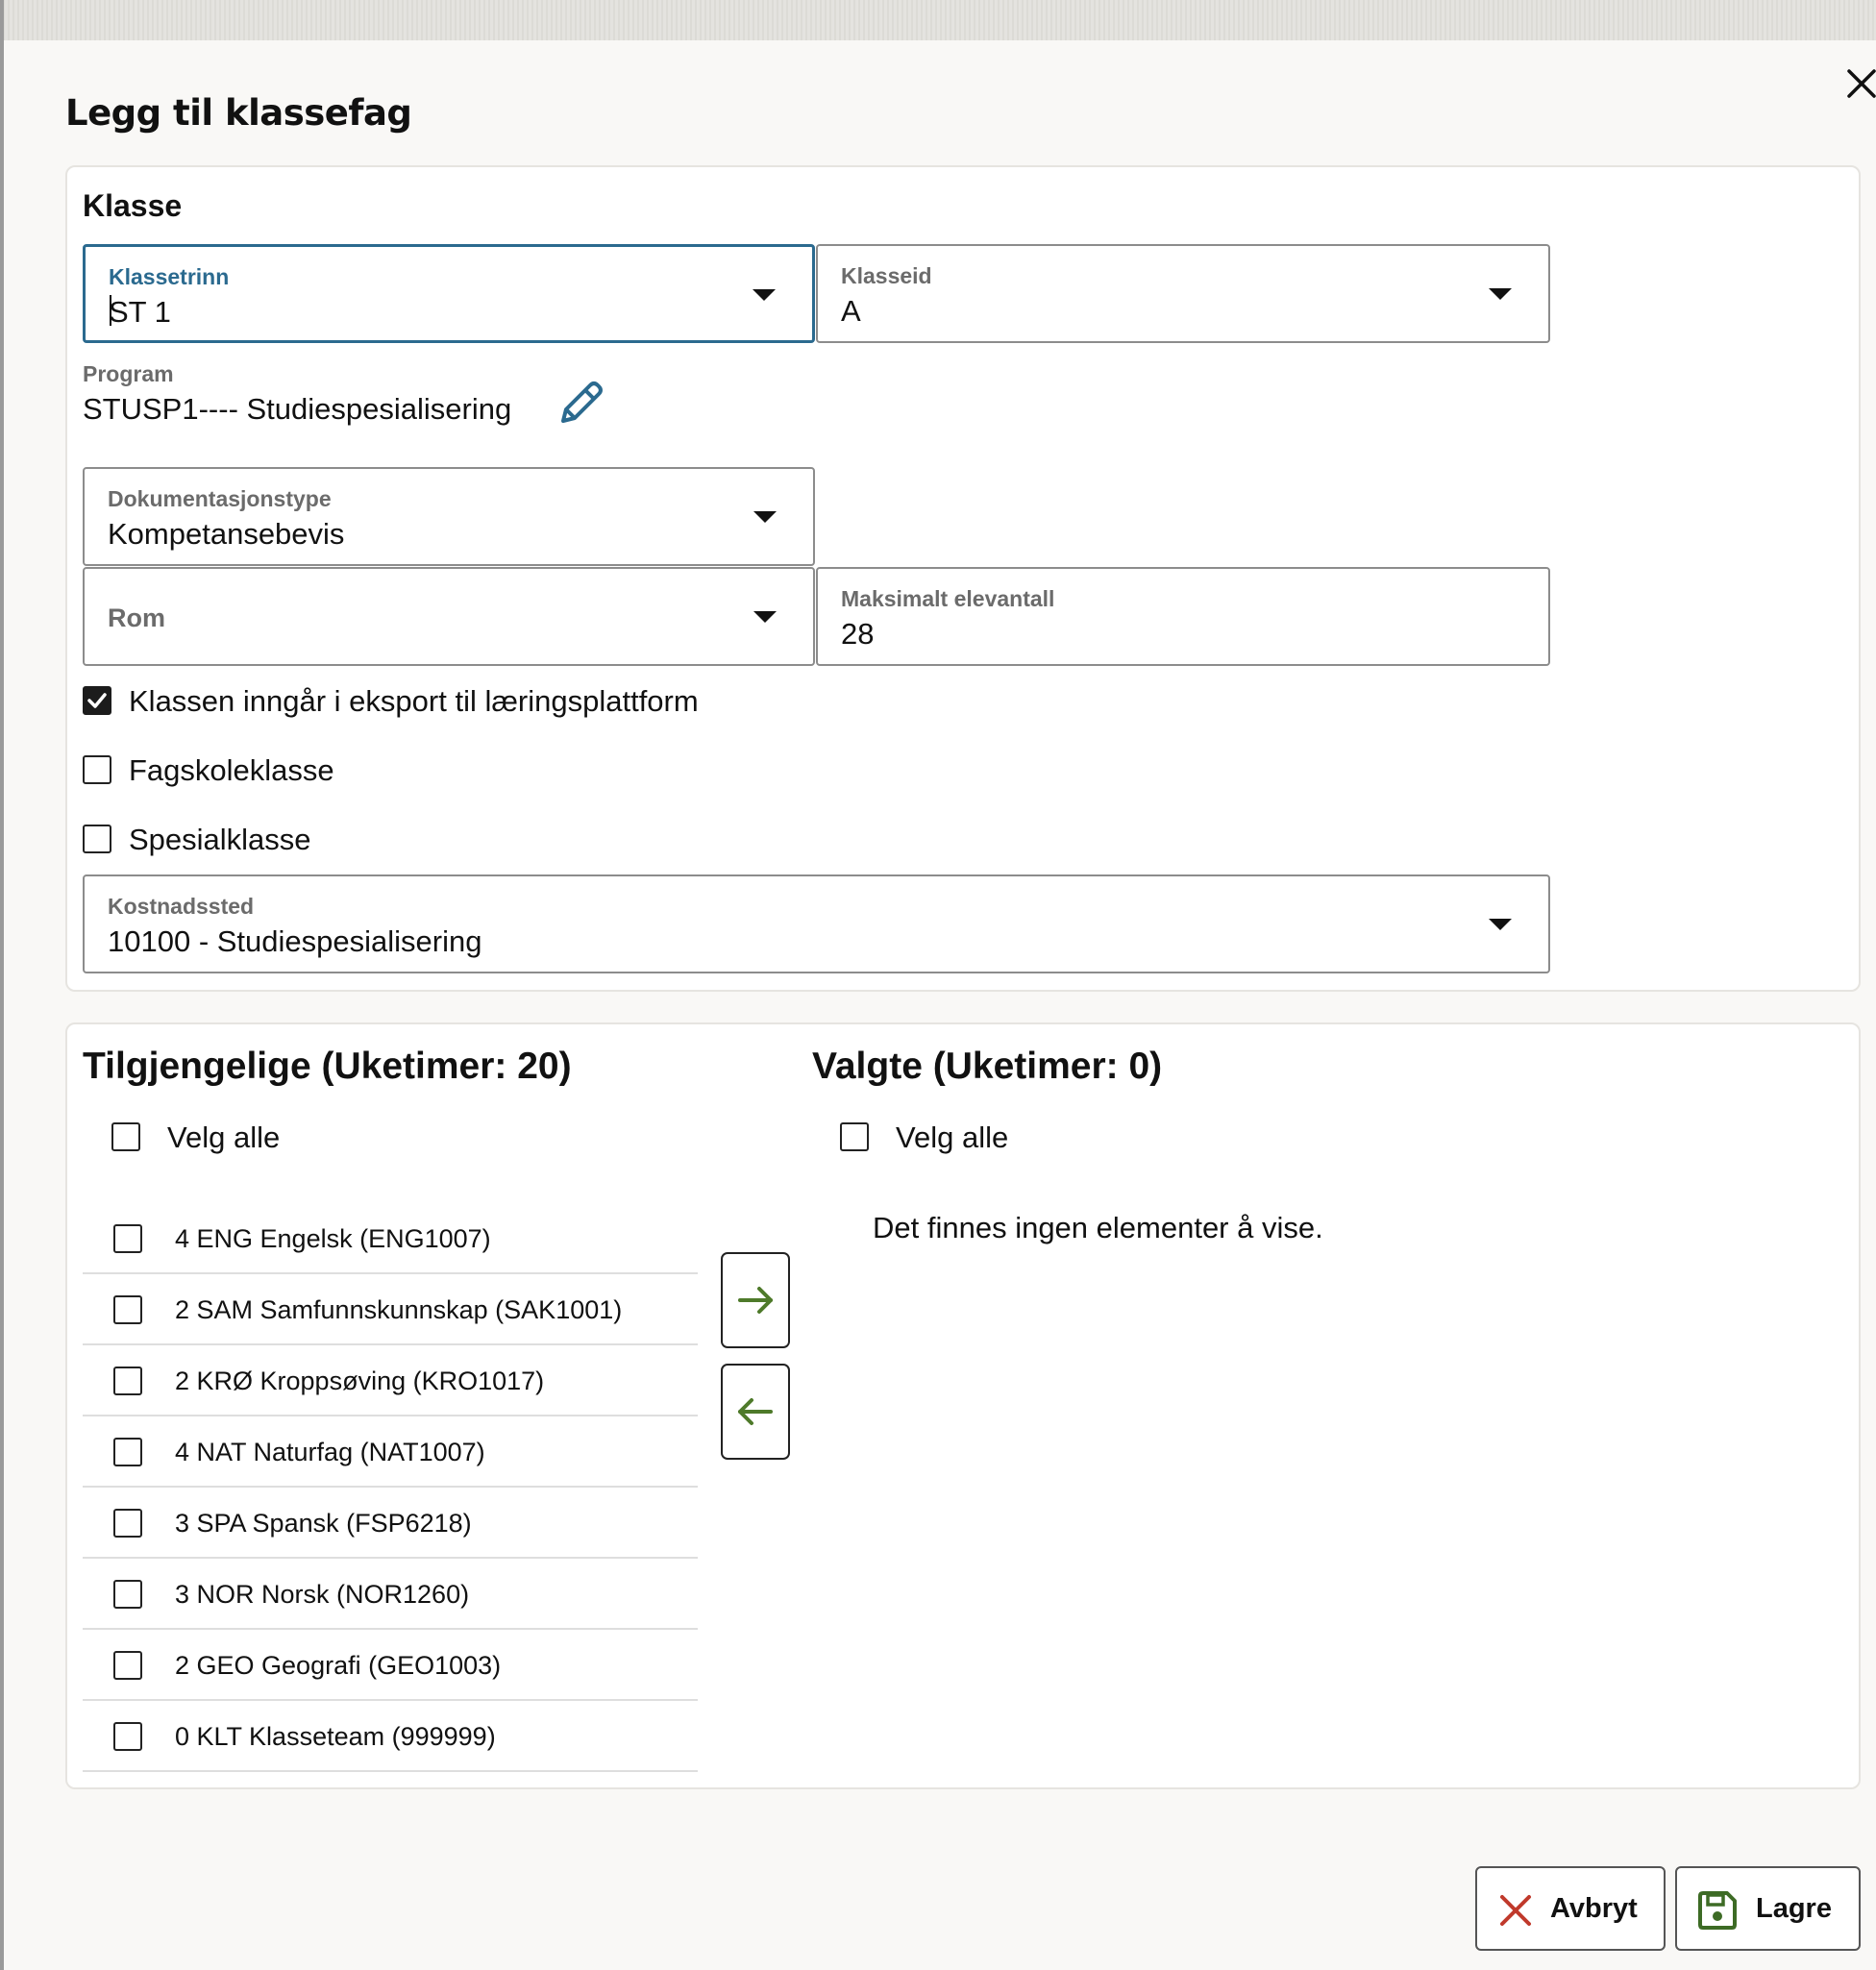 This screenshot has height=1970, width=1876. I want to click on pencil-icon, so click(582, 402).